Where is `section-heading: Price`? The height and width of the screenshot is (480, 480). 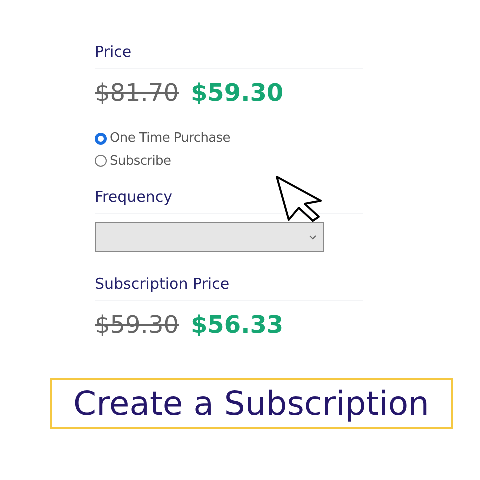
section-heading: Price is located at coordinates (113, 52).